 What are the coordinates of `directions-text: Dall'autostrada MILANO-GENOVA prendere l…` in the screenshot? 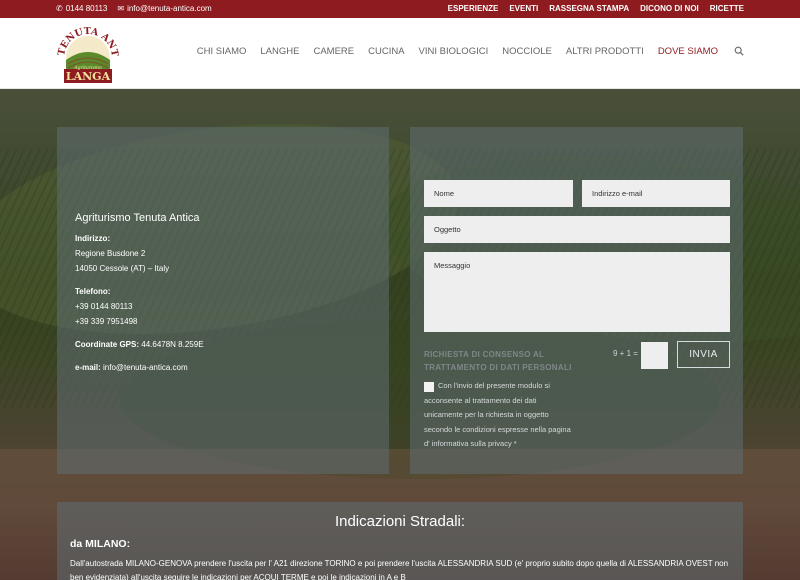 It's located at (399, 569).